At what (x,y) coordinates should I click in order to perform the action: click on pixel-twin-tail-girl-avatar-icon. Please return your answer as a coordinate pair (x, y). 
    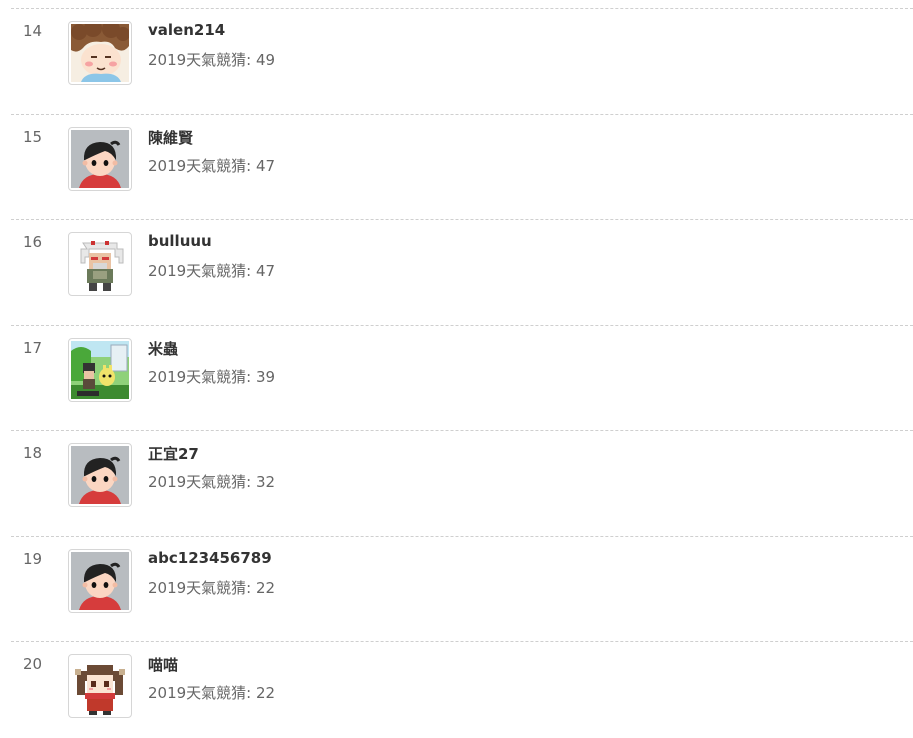
    Looking at the image, I should click on (100, 686).